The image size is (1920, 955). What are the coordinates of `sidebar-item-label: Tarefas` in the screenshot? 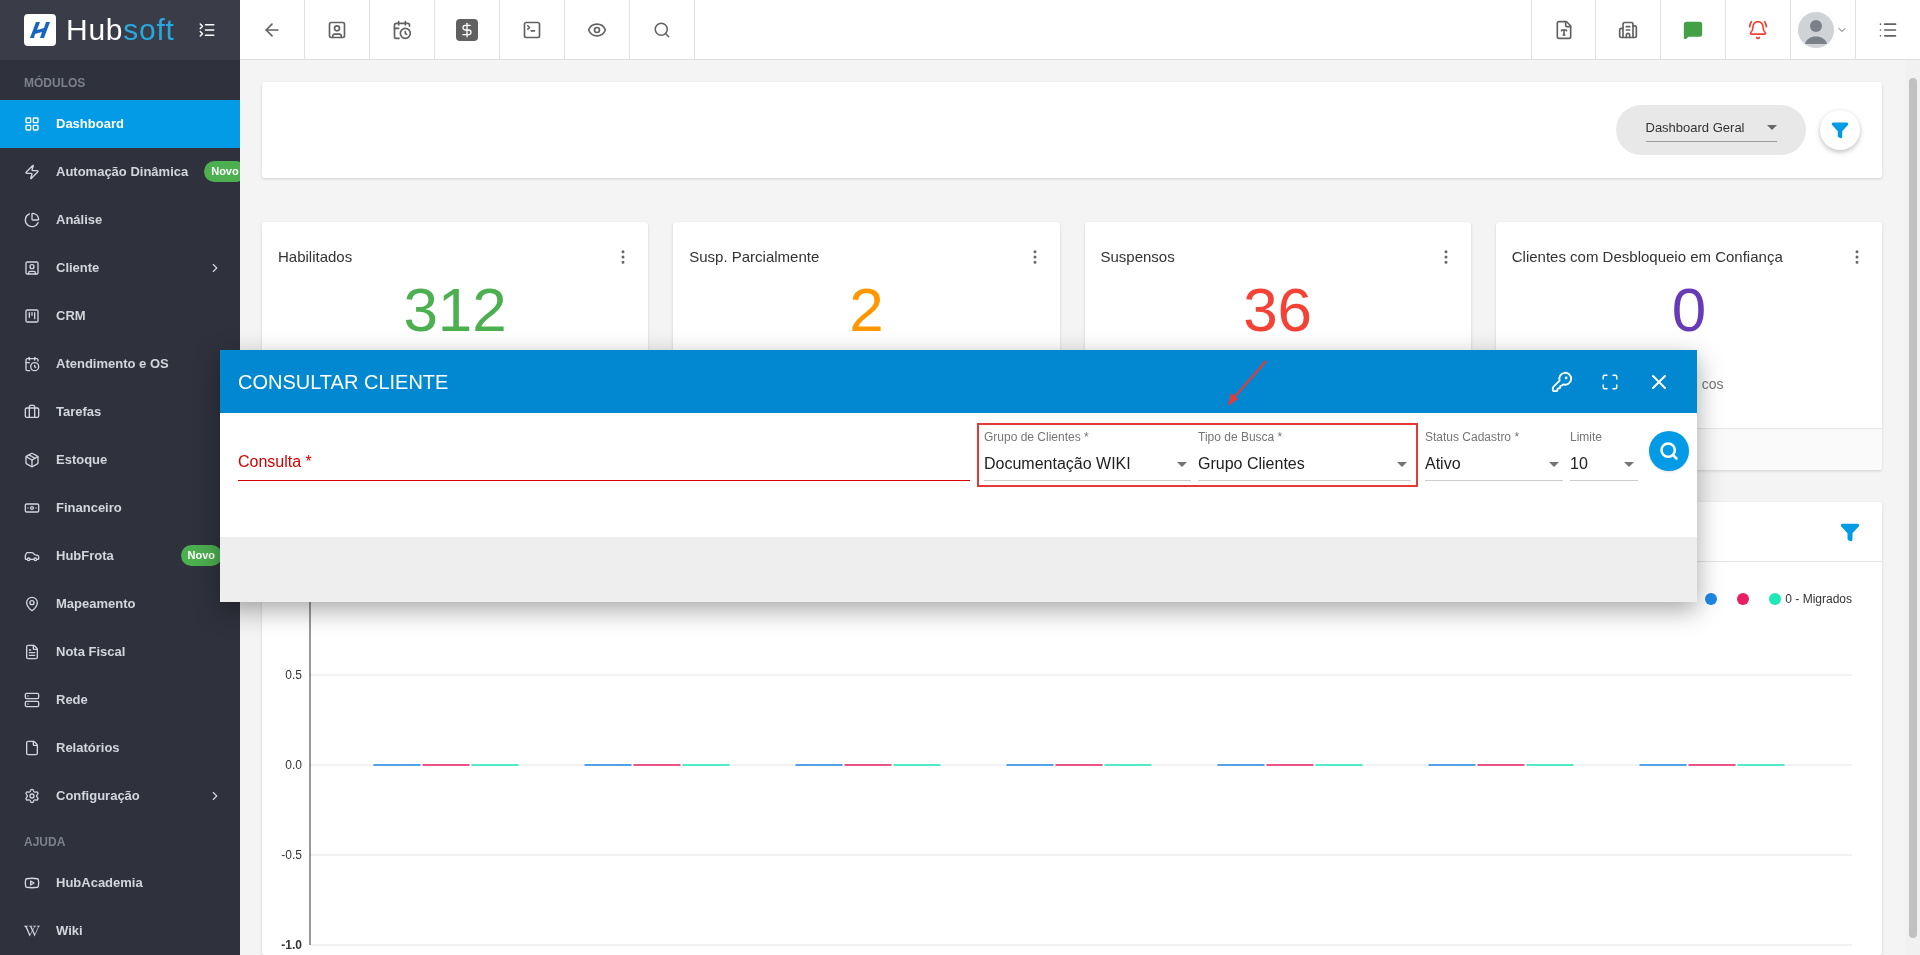 It's located at (79, 411).